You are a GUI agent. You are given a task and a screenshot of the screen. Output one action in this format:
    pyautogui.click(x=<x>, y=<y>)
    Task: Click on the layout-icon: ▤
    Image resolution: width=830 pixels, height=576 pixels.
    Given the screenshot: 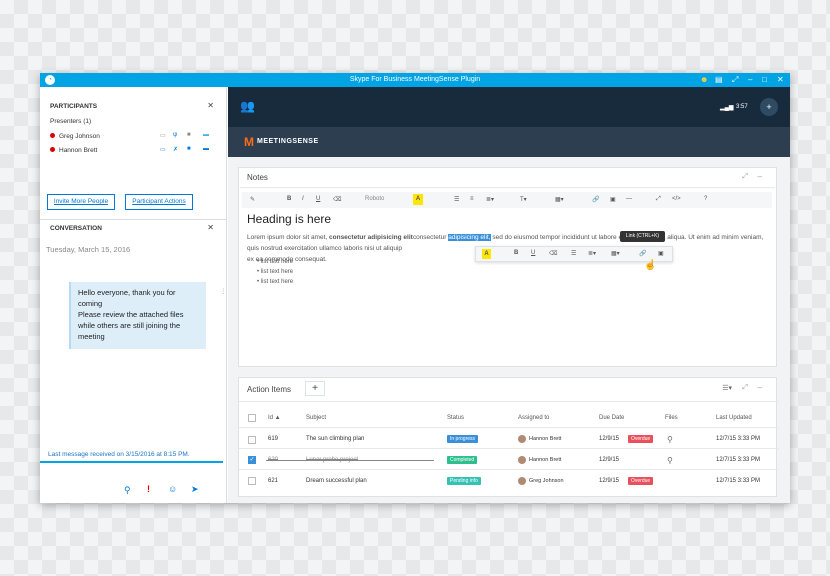 What is the action you would take?
    pyautogui.click(x=719, y=80)
    